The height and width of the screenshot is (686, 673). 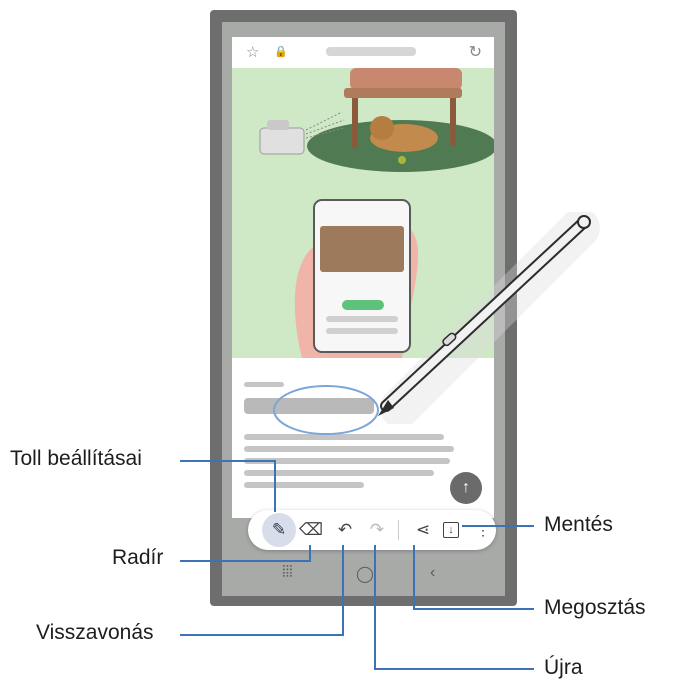 I want to click on s-pen-icon, so click(x=489, y=318).